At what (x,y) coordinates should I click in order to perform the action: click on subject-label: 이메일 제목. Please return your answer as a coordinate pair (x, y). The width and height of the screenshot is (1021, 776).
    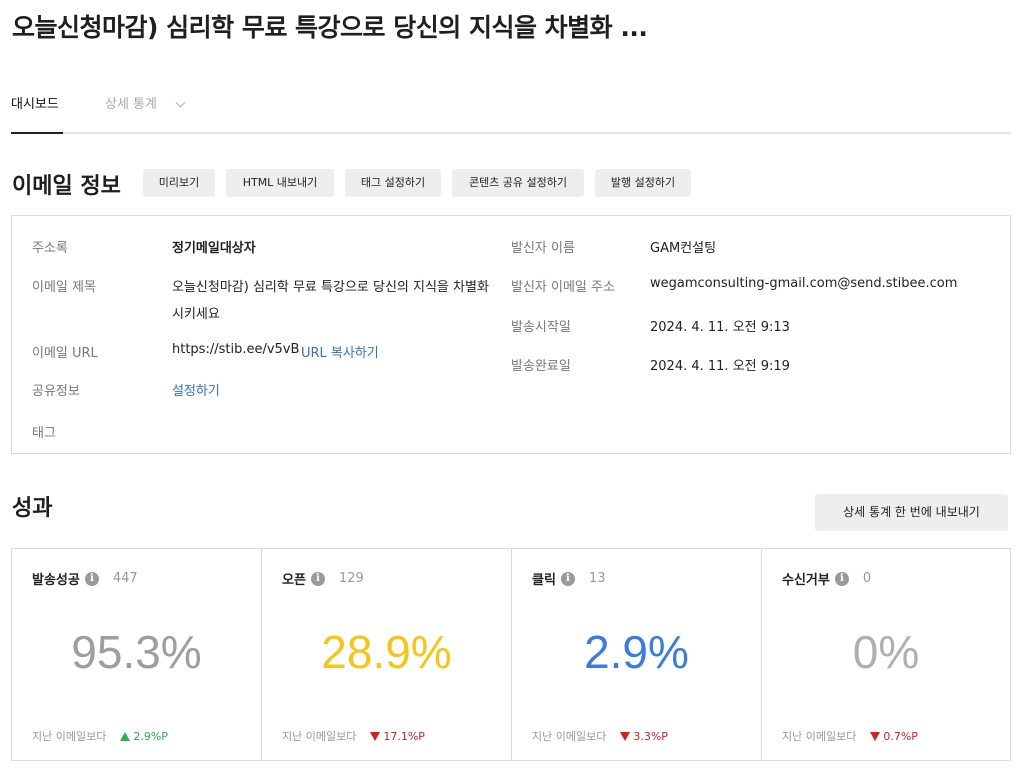
    Looking at the image, I should click on (64, 287).